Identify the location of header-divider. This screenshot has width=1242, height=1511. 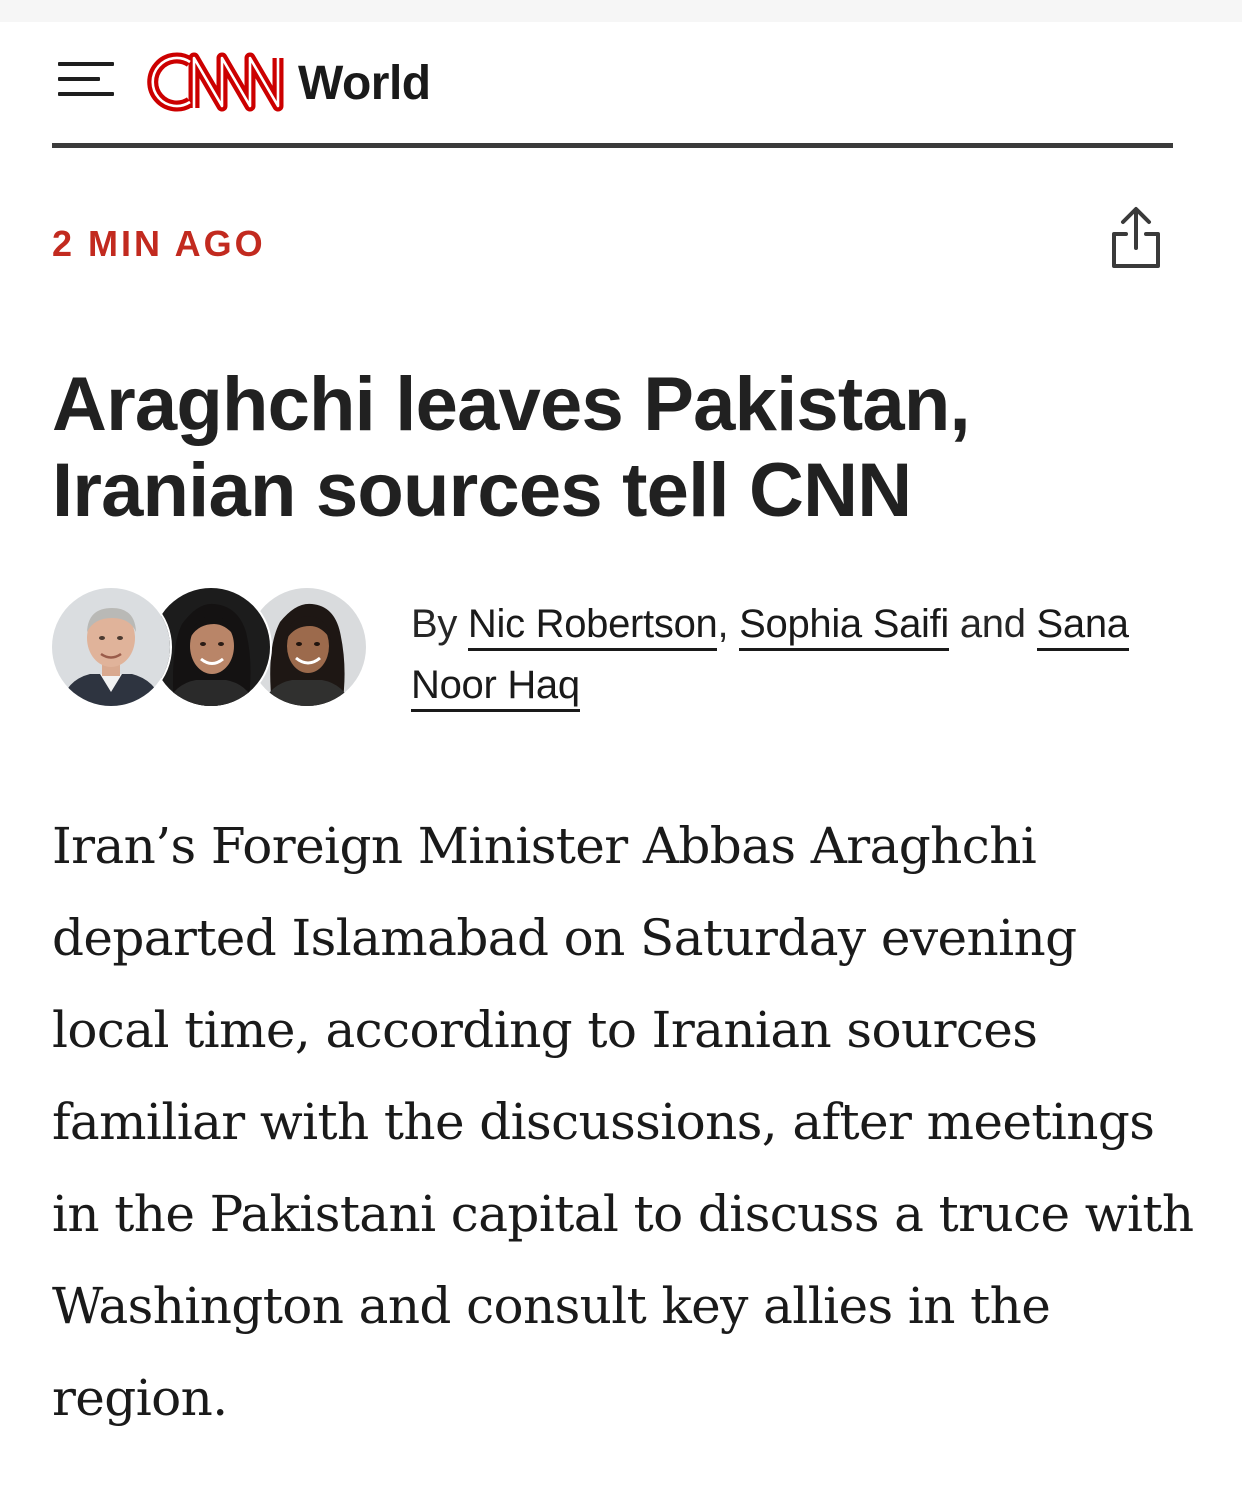
(612, 145).